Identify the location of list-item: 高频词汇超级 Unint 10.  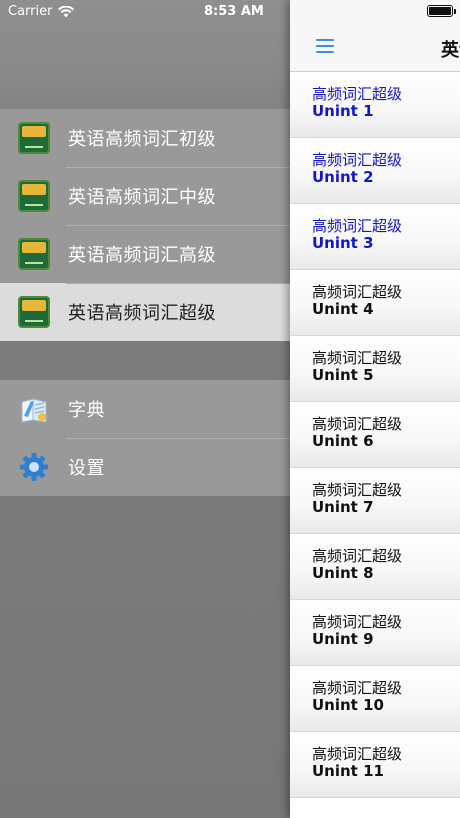
(375, 699).